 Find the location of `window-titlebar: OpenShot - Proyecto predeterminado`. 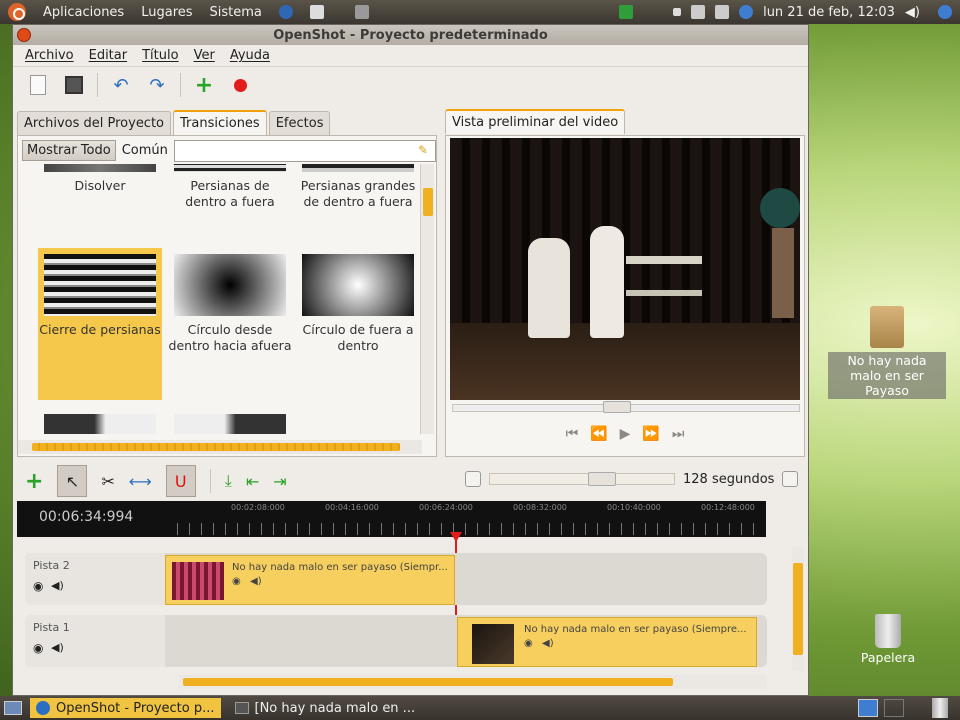

window-titlebar: OpenShot - Proyecto predeterminado is located at coordinates (410, 35).